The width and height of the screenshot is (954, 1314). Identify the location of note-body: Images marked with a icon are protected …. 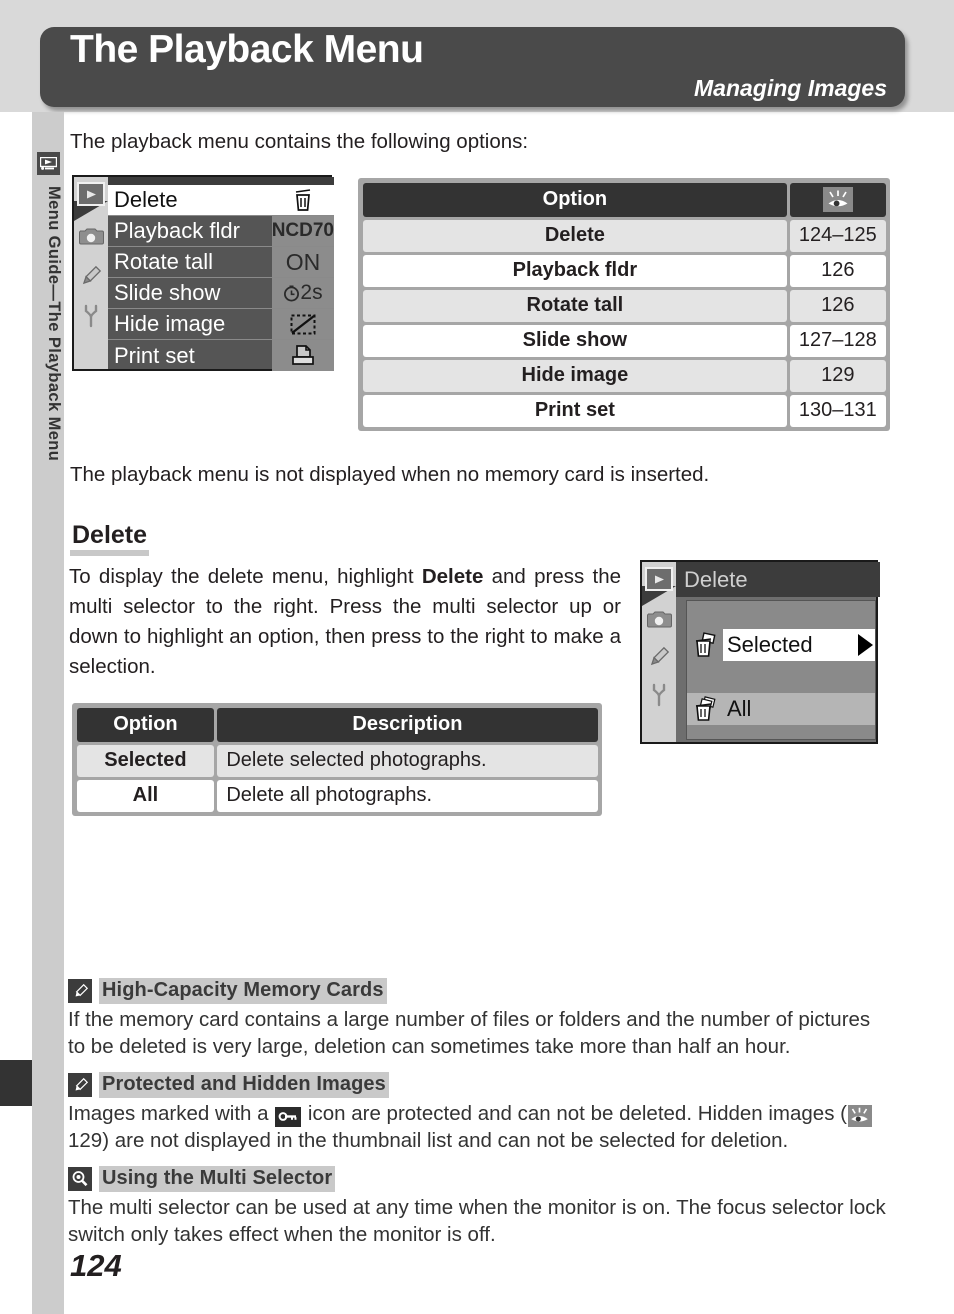
(480, 1127).